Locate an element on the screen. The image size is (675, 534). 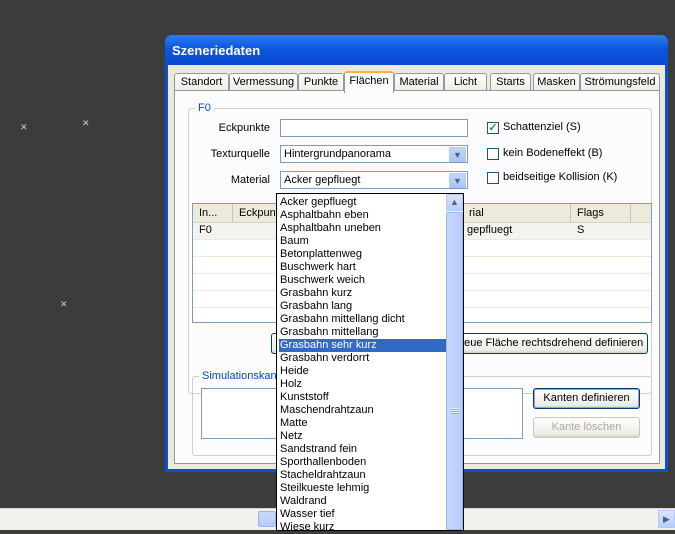
dropdown-option: Betonplattenweg is located at coordinates (362, 254).